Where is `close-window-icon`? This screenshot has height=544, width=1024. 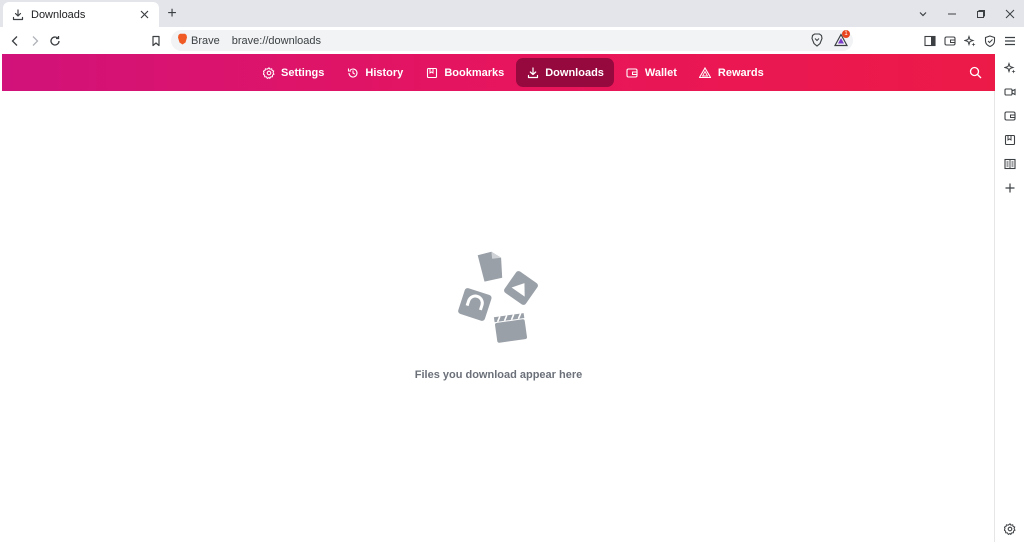
close-window-icon is located at coordinates (1009, 13).